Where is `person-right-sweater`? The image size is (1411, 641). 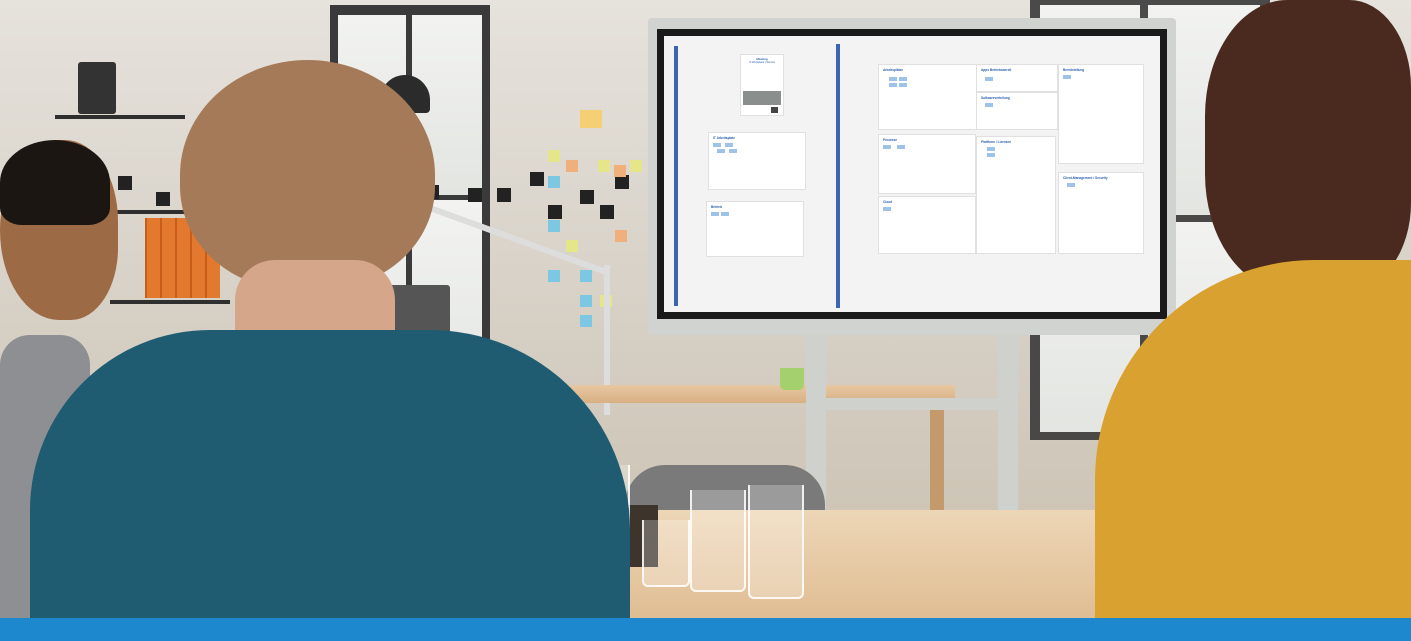
person-right-sweater is located at coordinates (1253, 439).